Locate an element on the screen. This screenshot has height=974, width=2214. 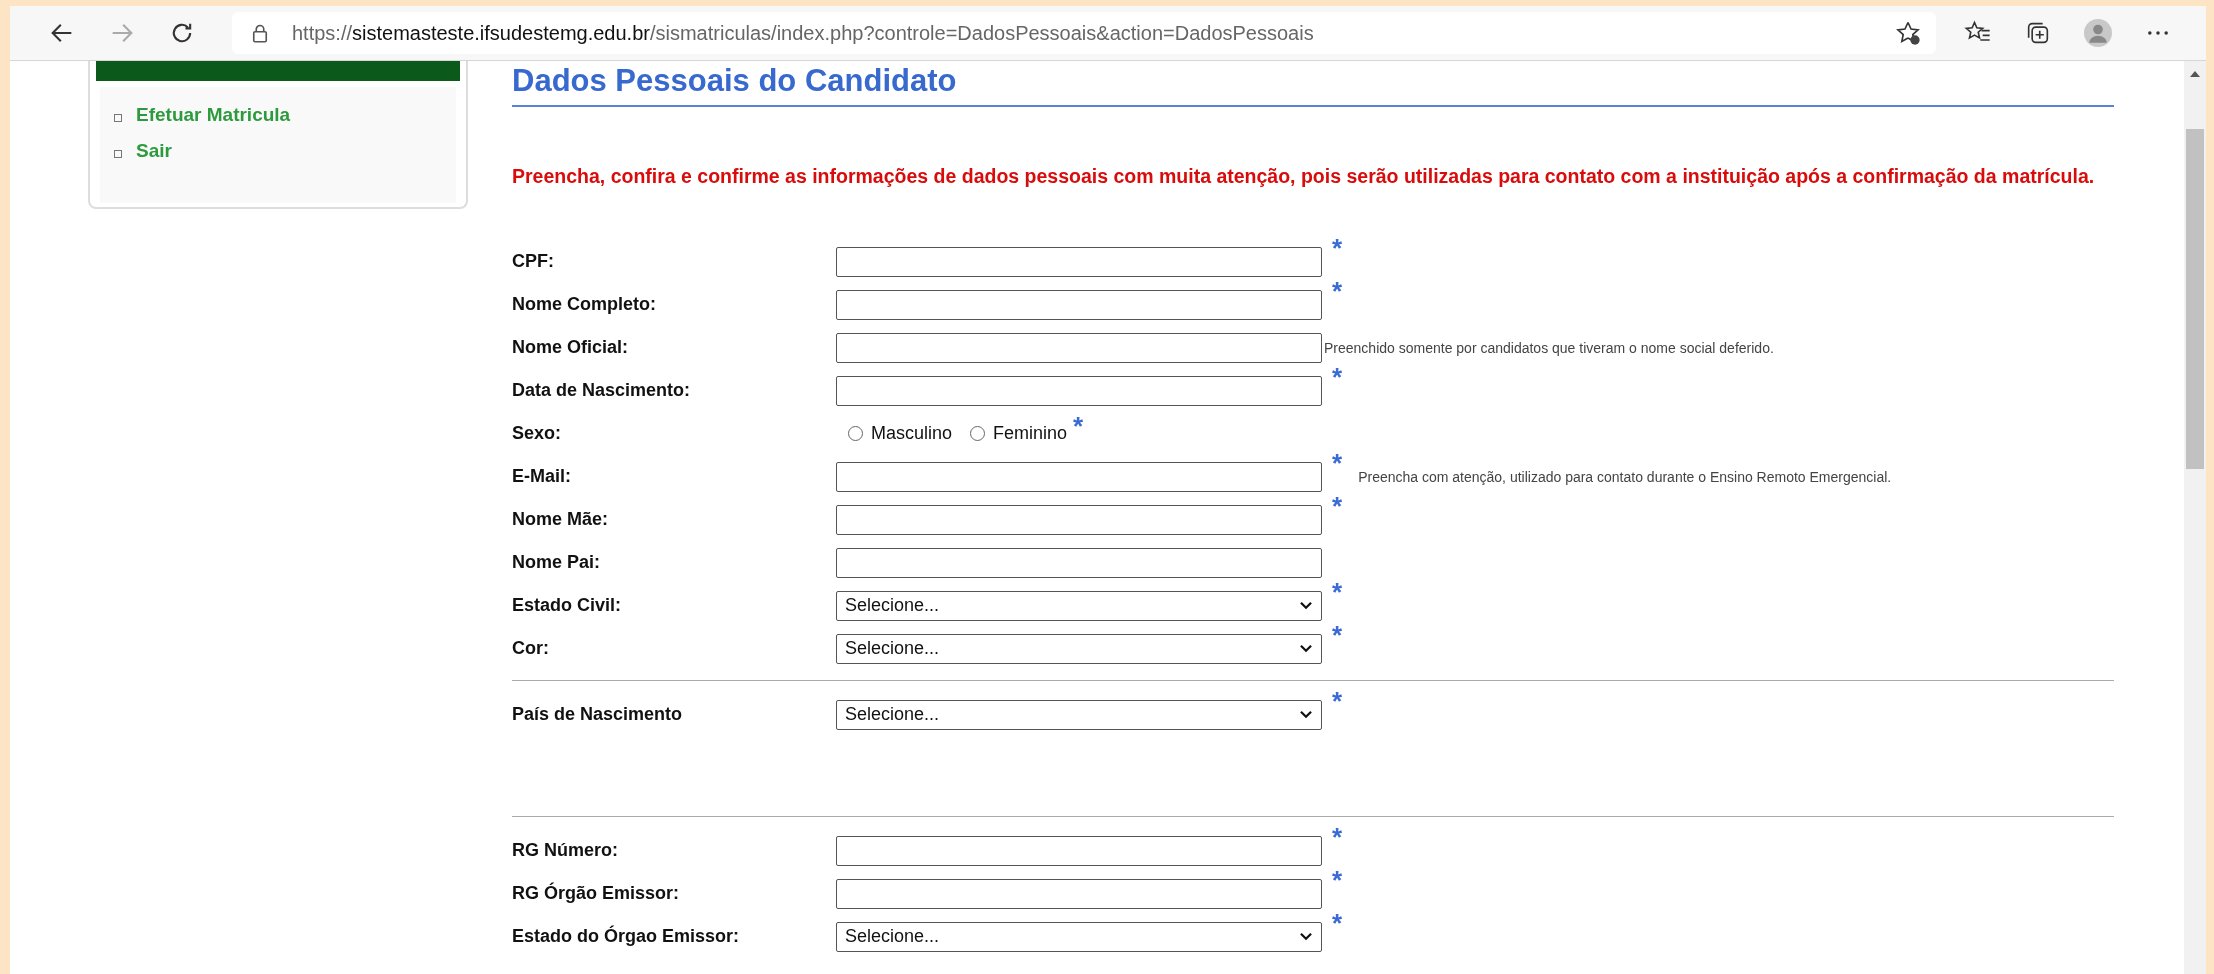
field-label: E-Mail: is located at coordinates (542, 476).